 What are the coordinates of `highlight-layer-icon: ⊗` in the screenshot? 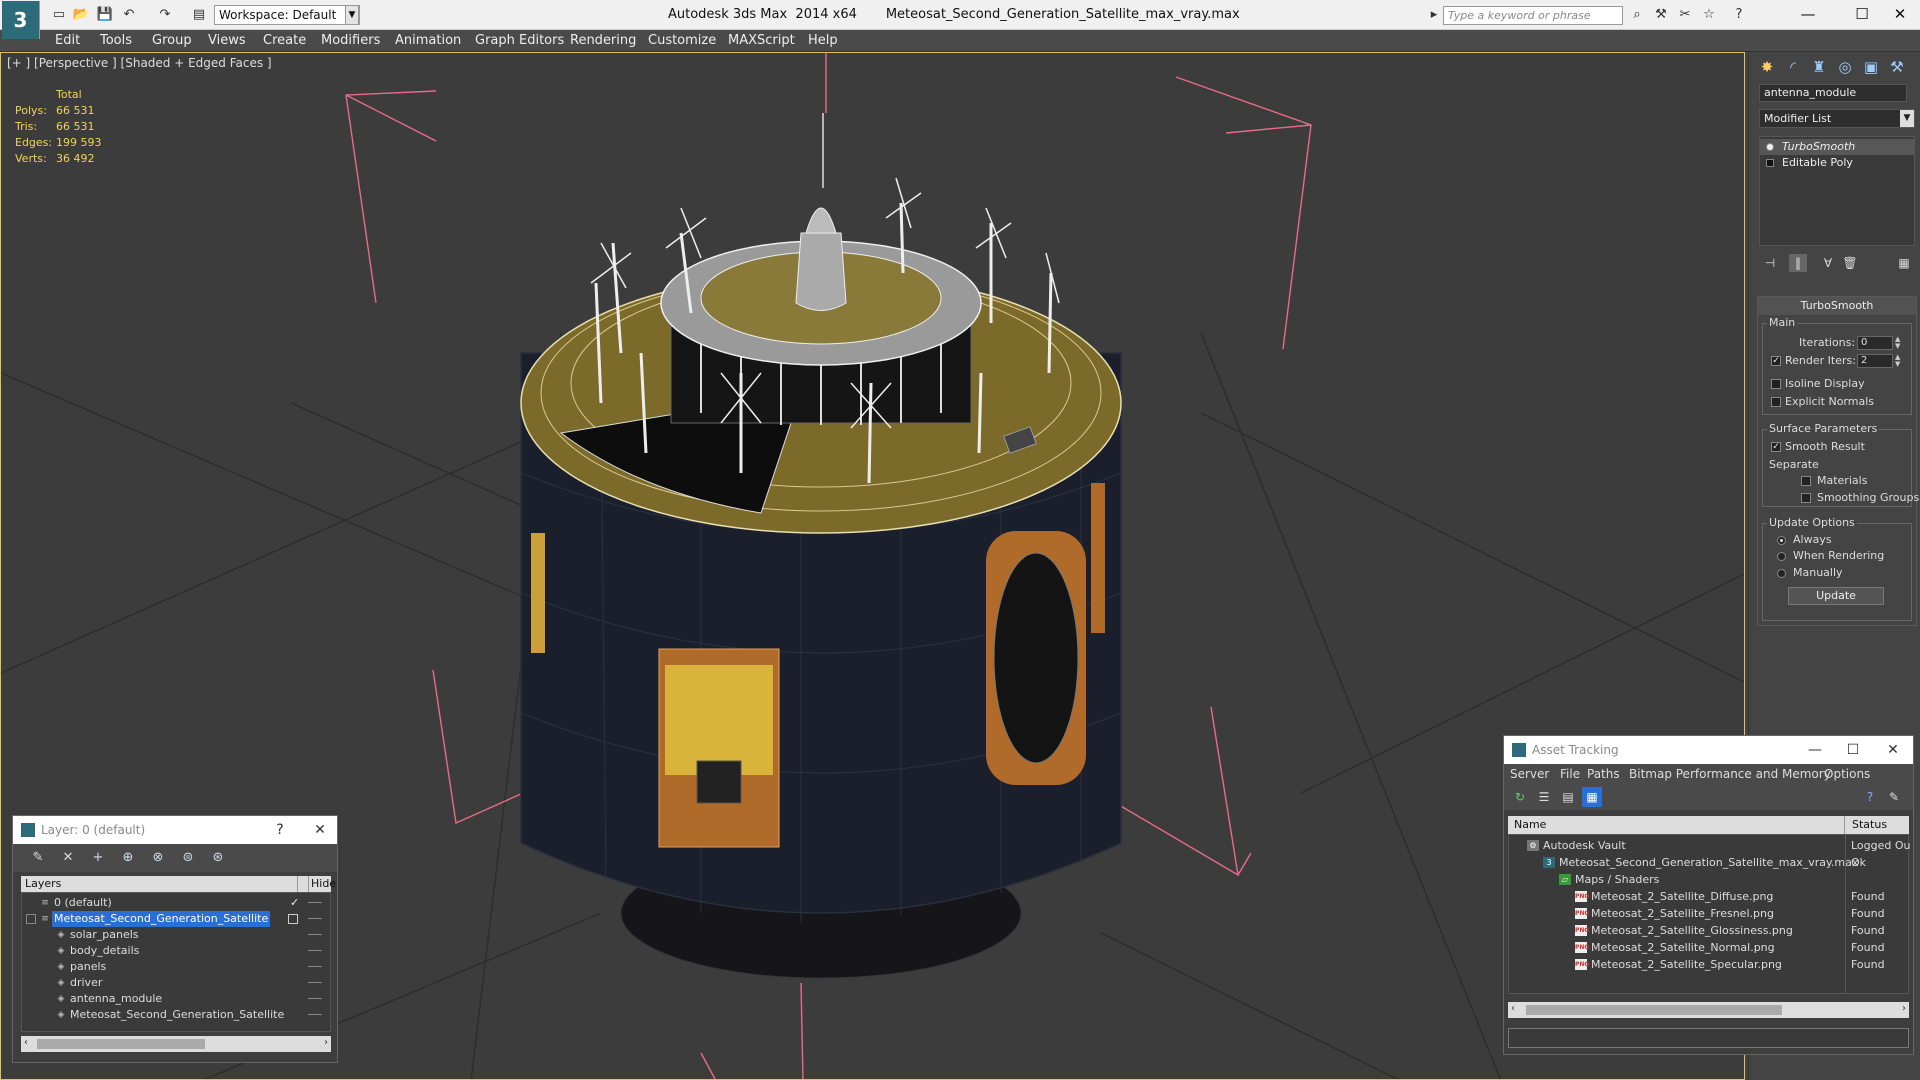 It's located at (158, 858).